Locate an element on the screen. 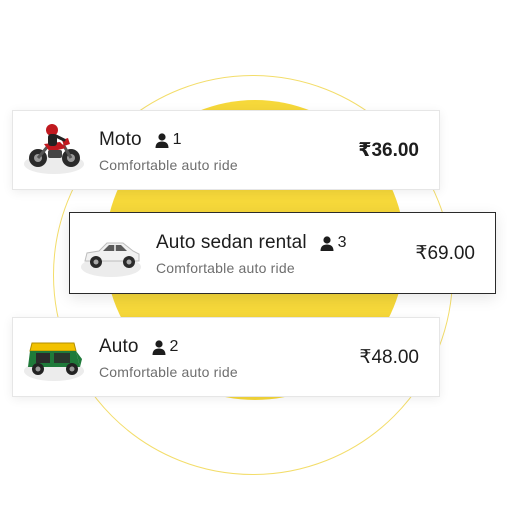 This screenshot has width=507, height=507. ride-price: ₹36.00 is located at coordinates (388, 150).